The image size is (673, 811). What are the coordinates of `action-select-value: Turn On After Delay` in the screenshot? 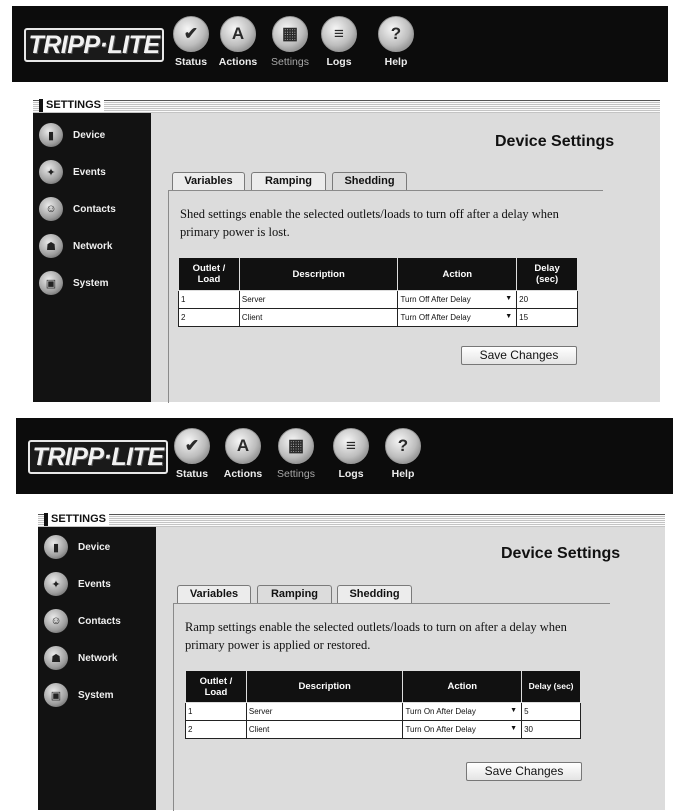 It's located at (440, 711).